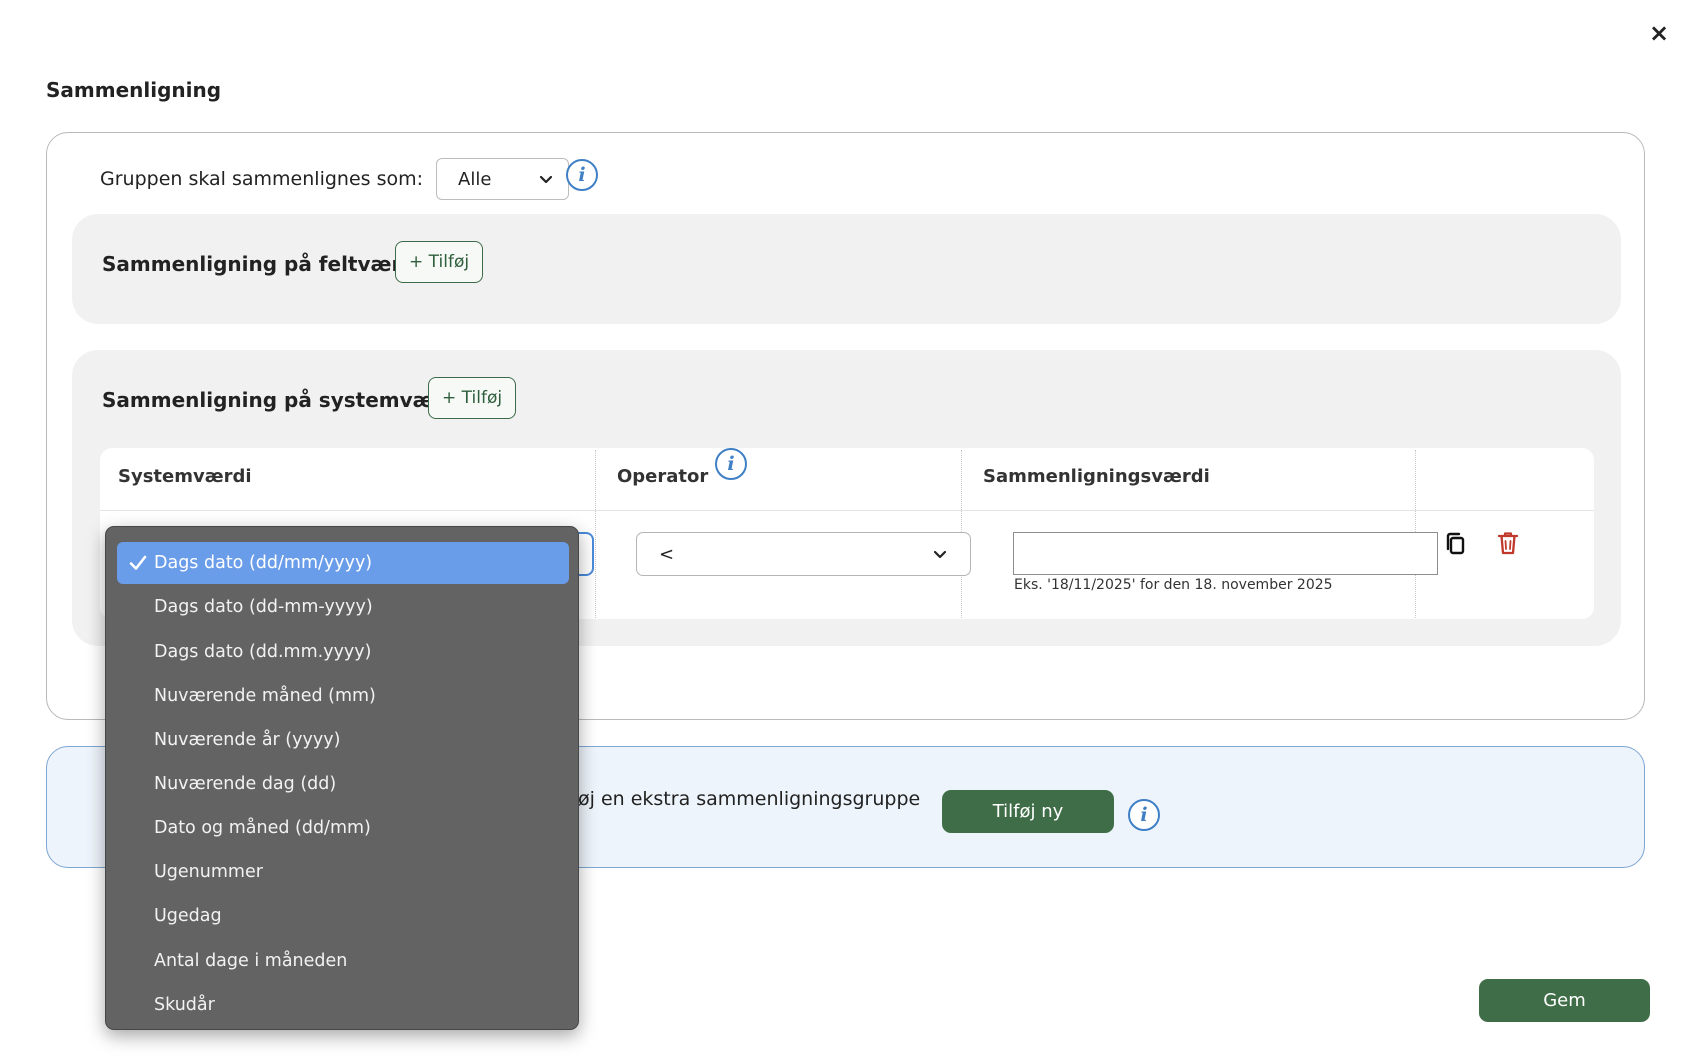  I want to click on close-icon: ×, so click(1659, 33).